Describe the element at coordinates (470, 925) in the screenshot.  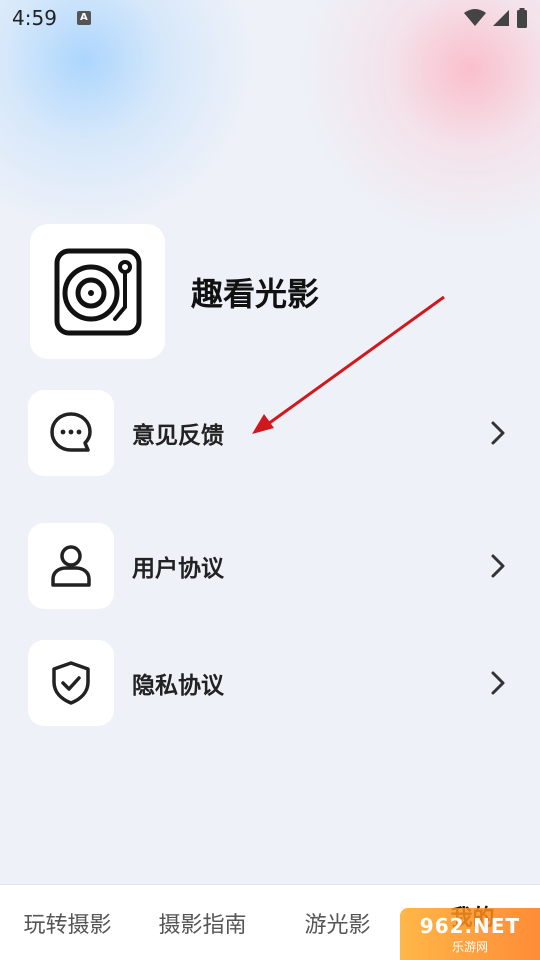
I see `watermark-top-text: 962.NET` at that location.